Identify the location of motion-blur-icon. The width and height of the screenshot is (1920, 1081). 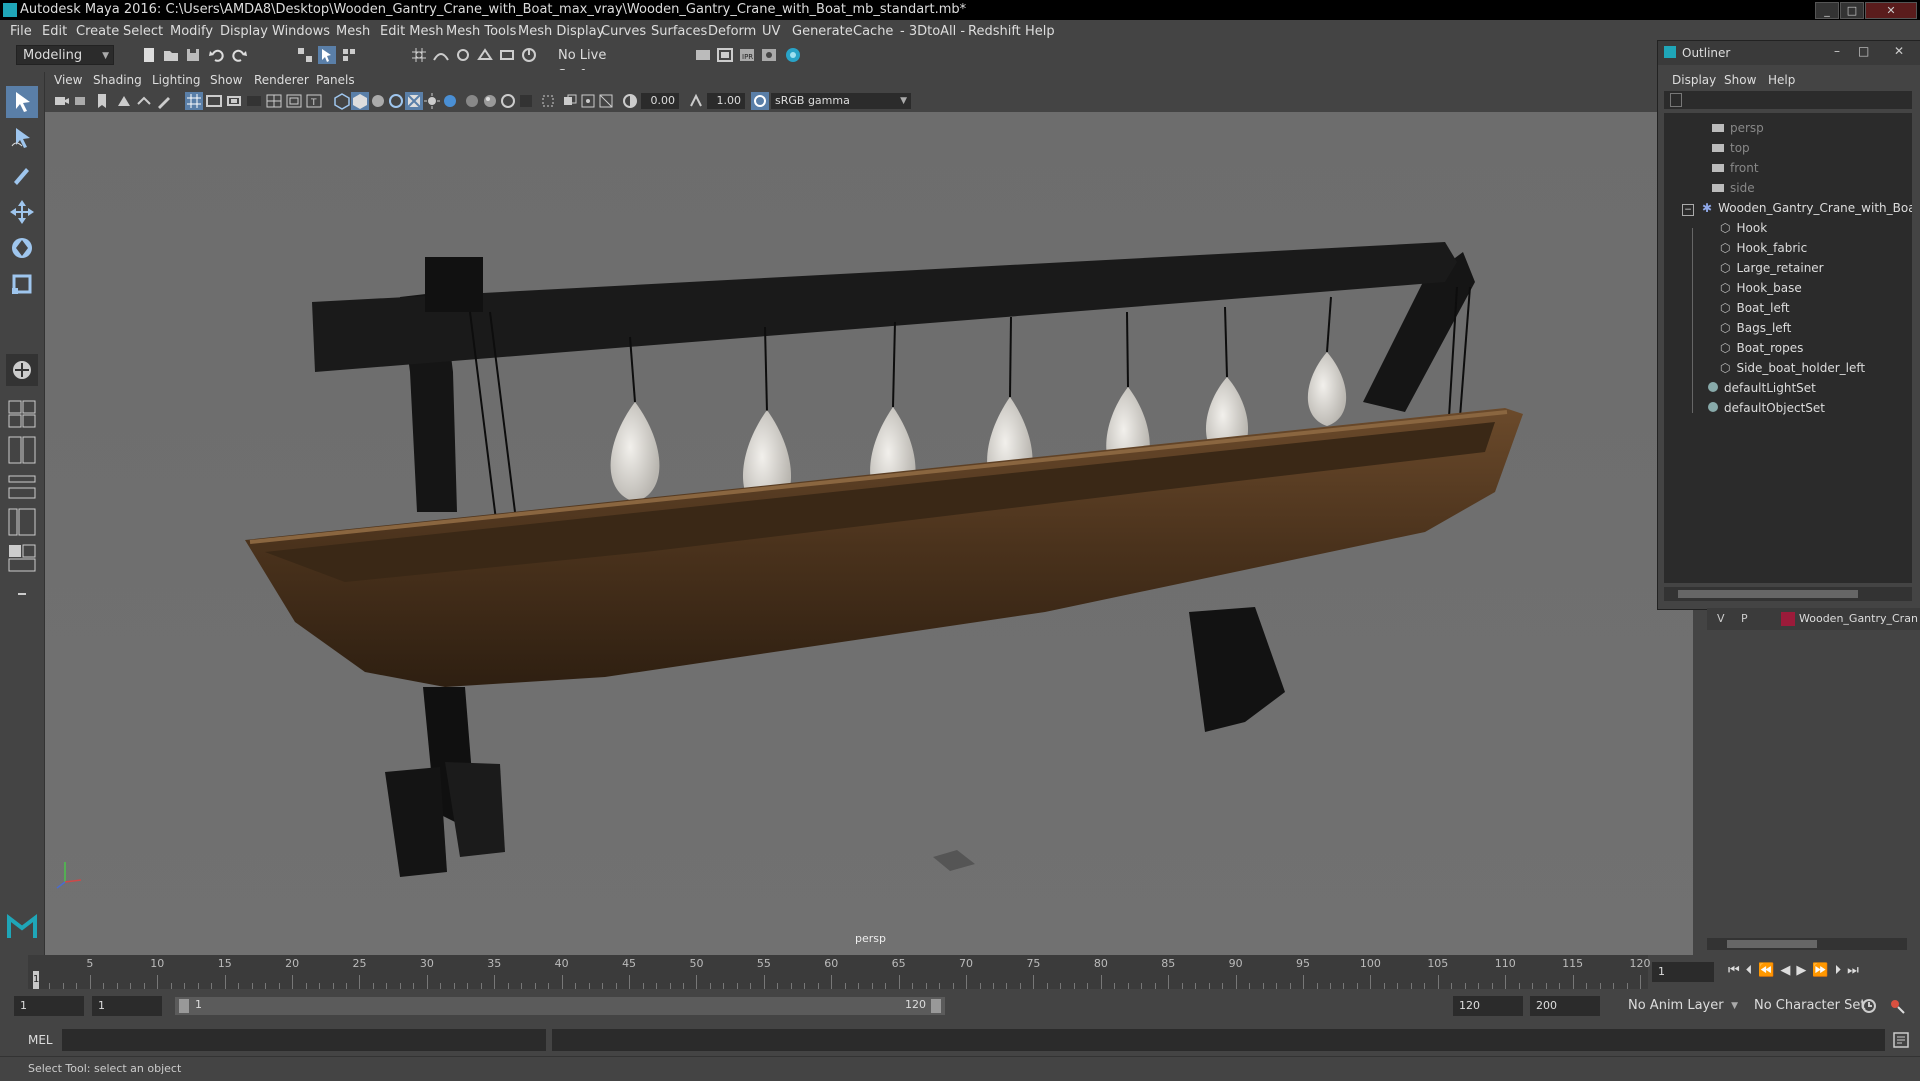
(490, 101).